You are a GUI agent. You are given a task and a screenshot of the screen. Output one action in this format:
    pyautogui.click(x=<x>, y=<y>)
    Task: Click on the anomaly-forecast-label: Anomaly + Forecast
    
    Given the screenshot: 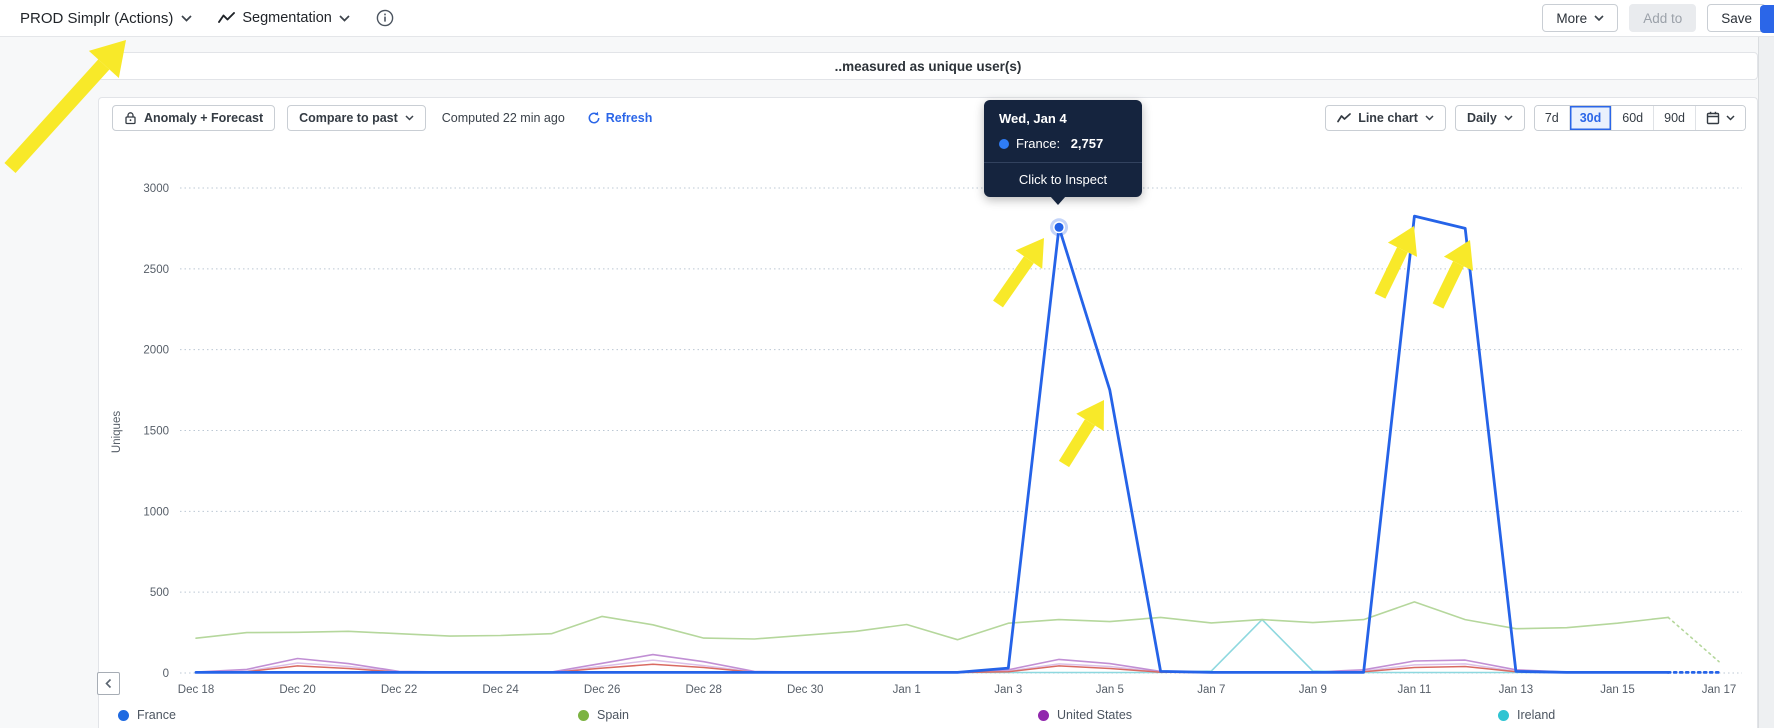 What is the action you would take?
    pyautogui.click(x=204, y=118)
    